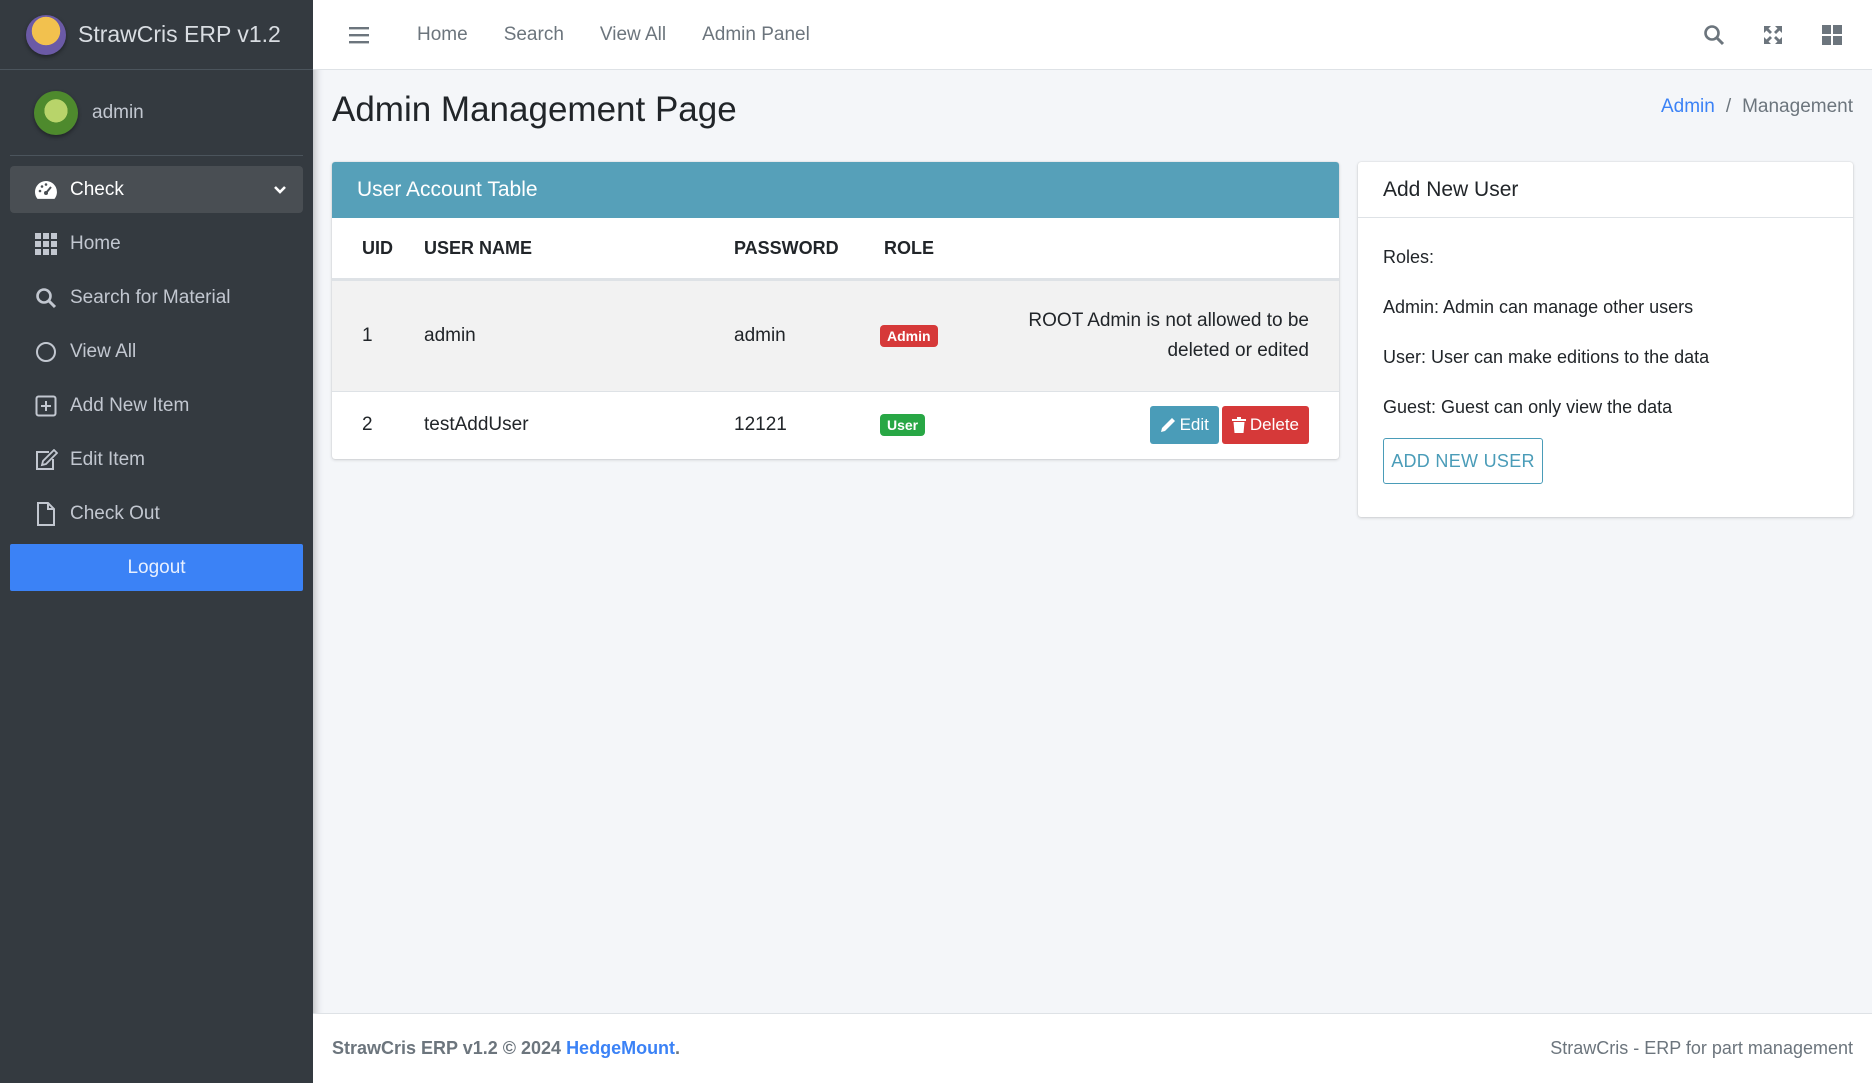  Describe the element at coordinates (46, 34) in the screenshot. I see `brand-logo` at that location.